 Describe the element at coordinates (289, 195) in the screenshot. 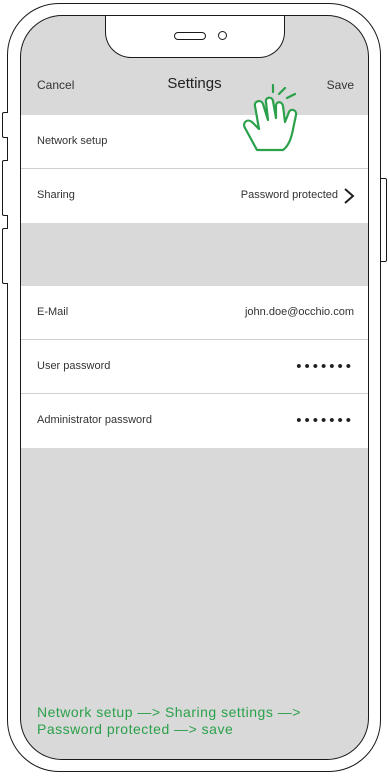

I see `sharing-value: Password protected` at that location.